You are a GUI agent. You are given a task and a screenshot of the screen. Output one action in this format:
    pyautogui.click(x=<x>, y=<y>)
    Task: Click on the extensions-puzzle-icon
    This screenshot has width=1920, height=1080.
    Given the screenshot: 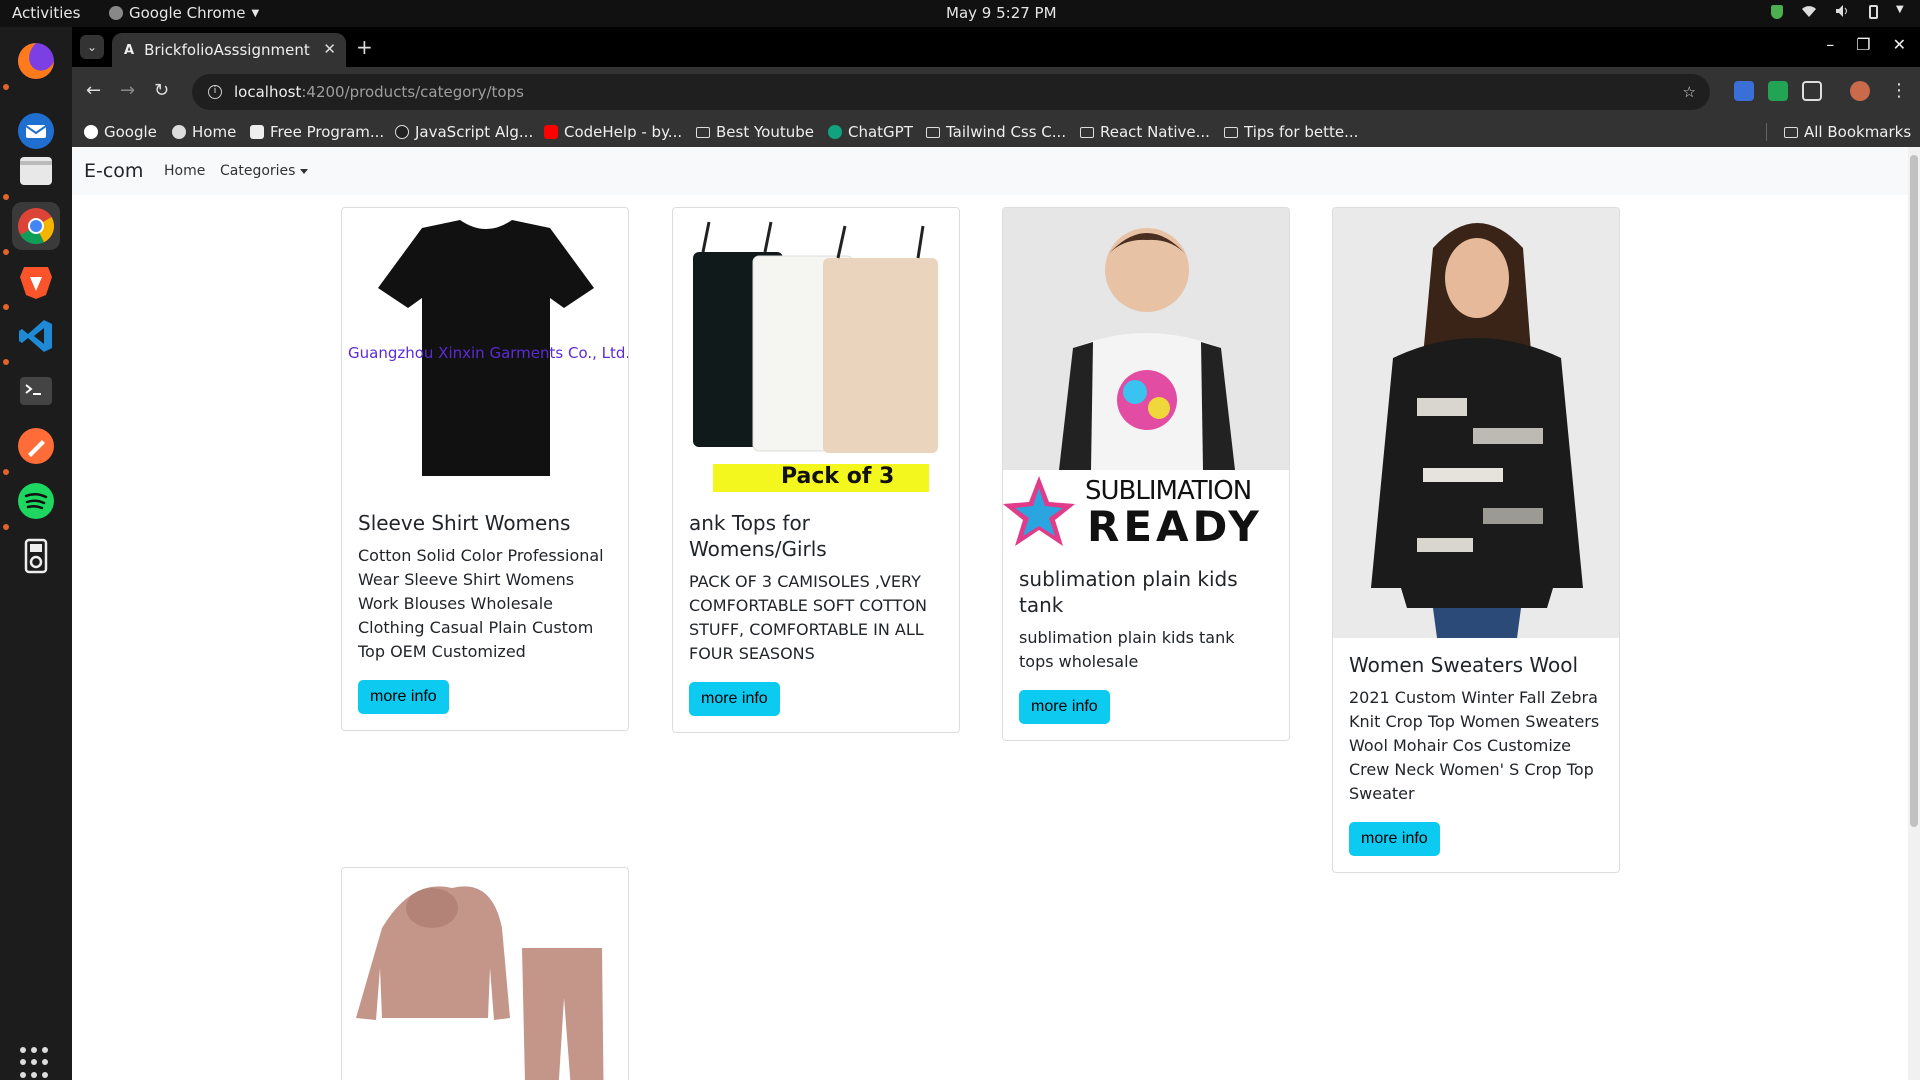 What is the action you would take?
    pyautogui.click(x=1812, y=91)
    